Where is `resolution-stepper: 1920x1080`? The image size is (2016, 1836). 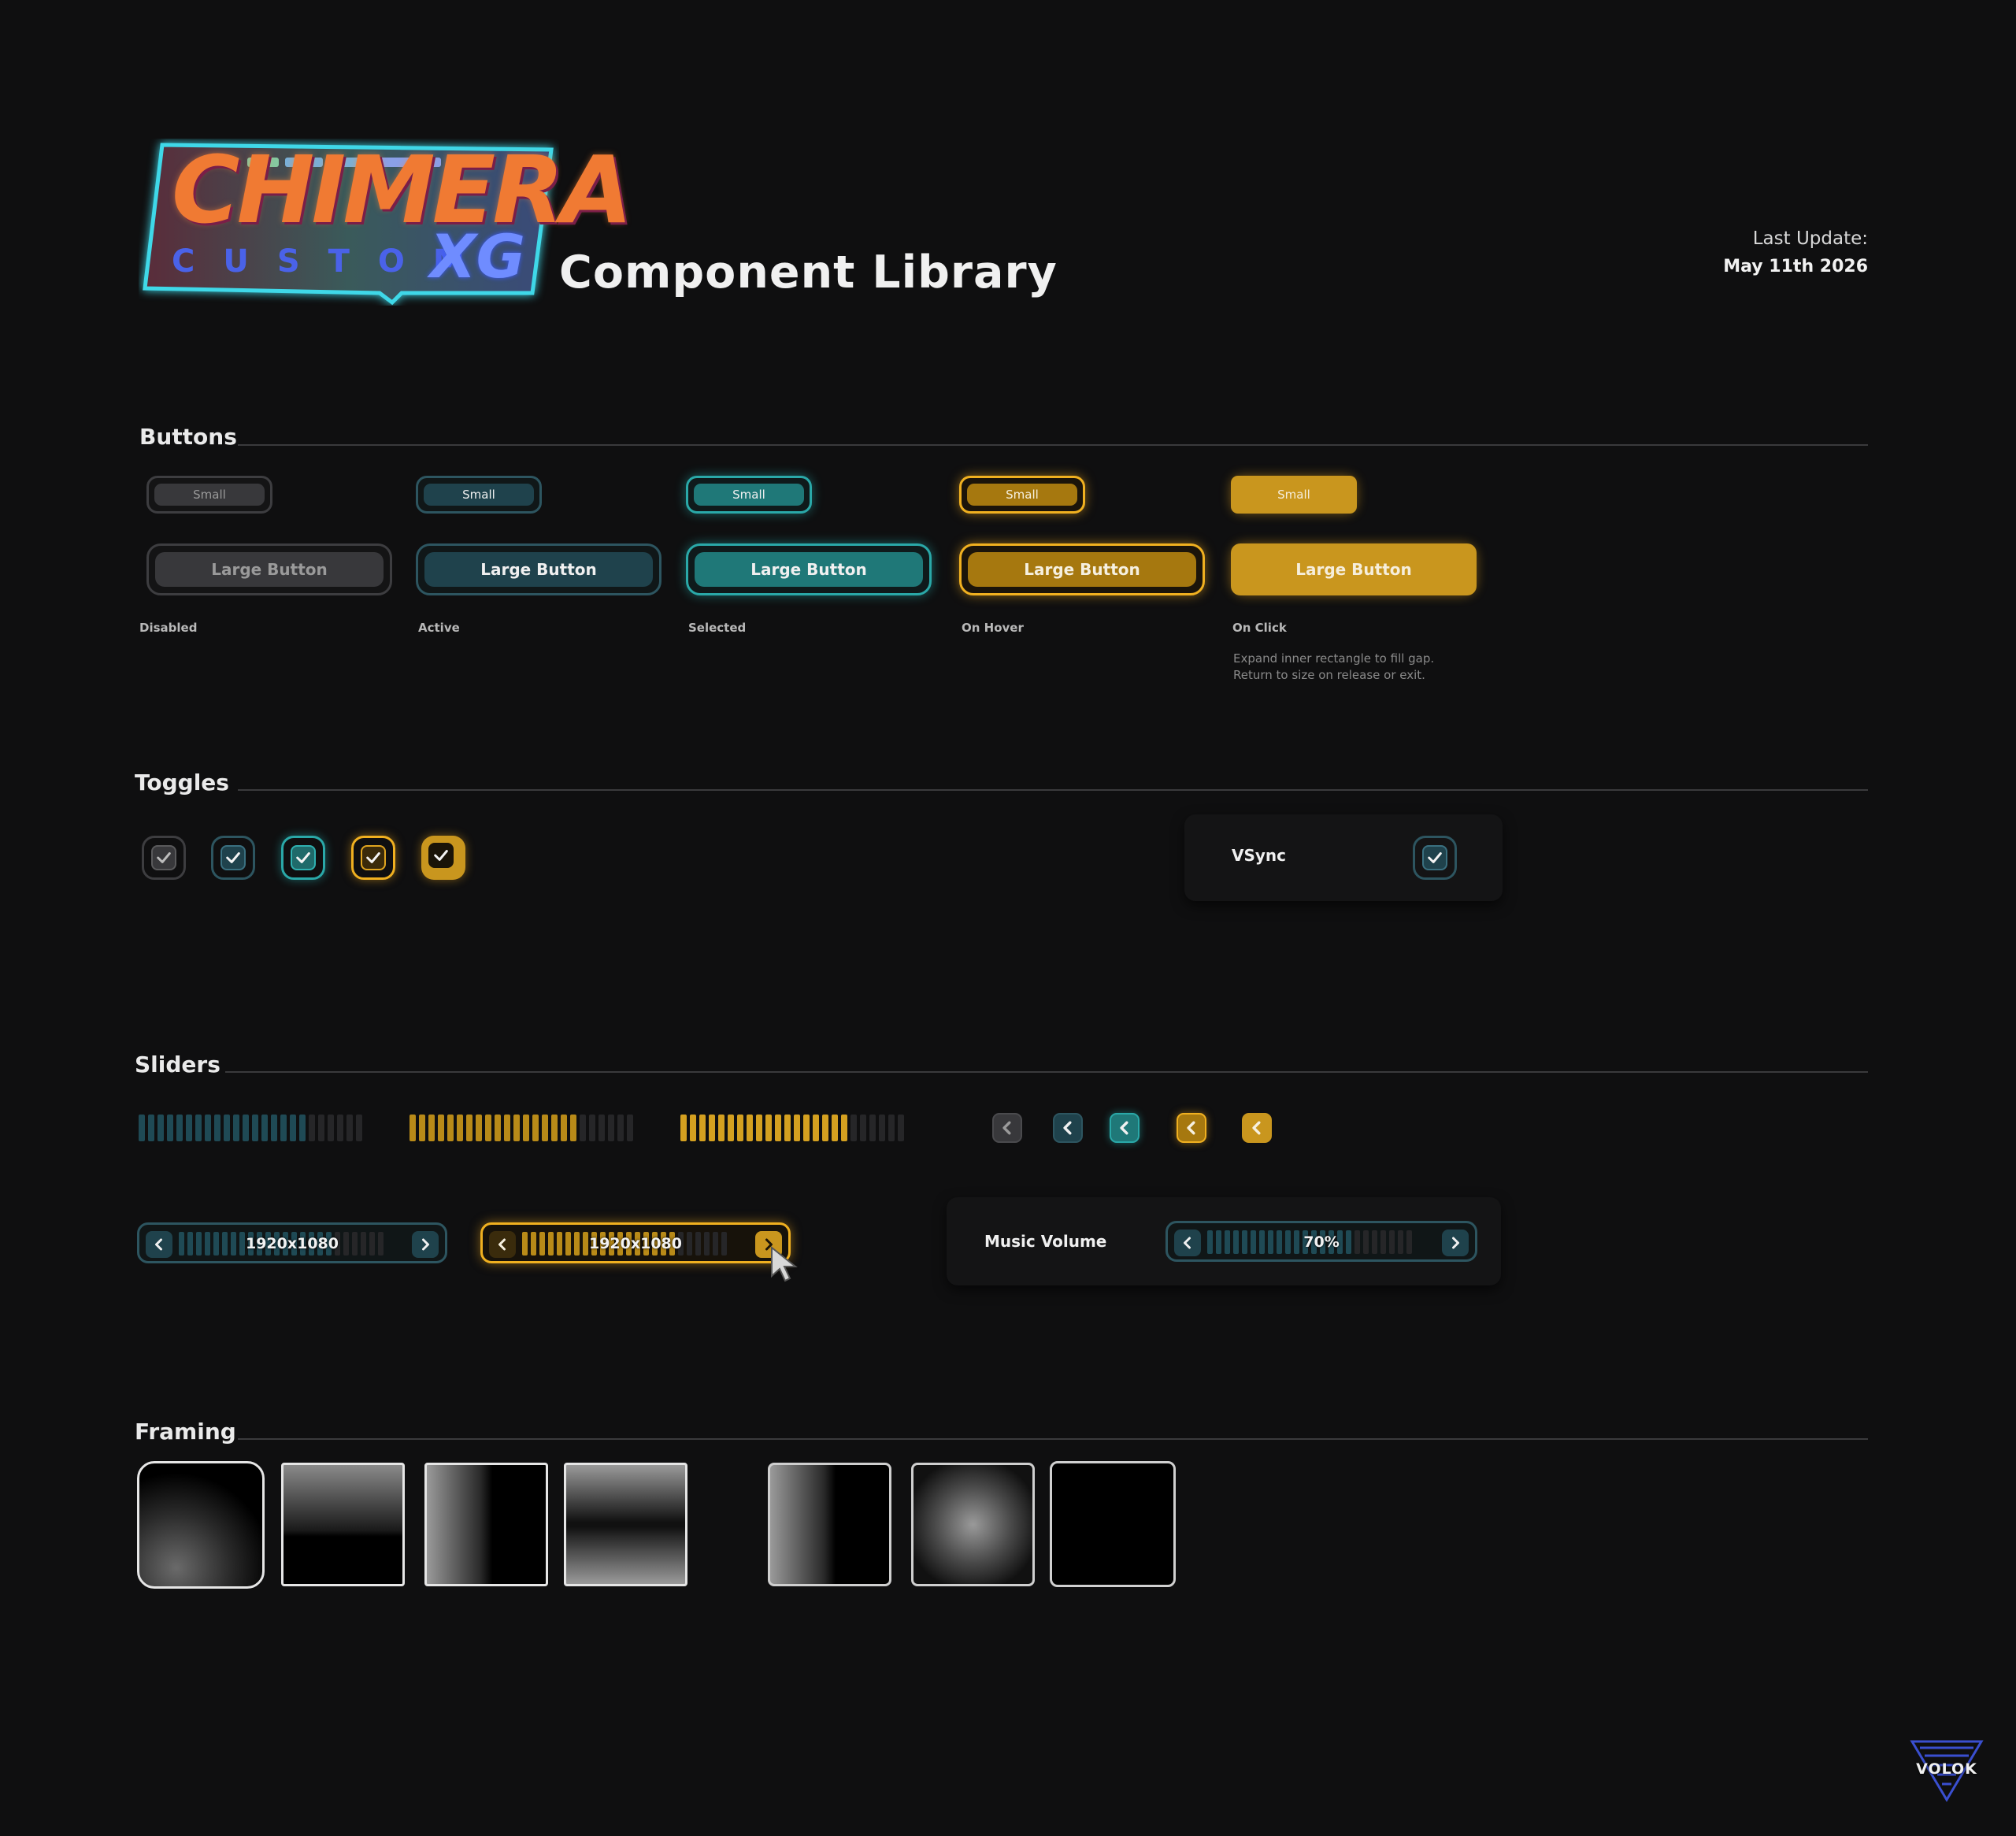
resolution-stepper: 1920x1080 is located at coordinates (292, 1242).